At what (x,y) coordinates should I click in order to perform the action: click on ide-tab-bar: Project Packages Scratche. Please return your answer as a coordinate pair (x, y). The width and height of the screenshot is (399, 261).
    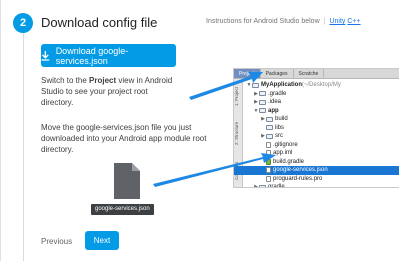
    Looking at the image, I should click on (316, 74).